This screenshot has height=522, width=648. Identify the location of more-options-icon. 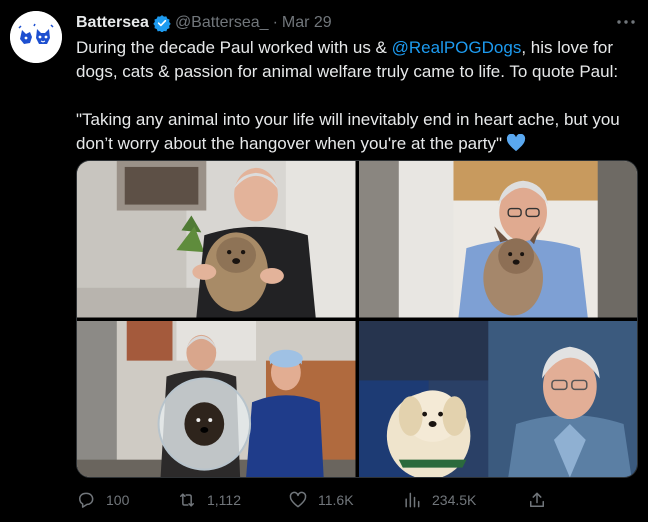
(626, 22).